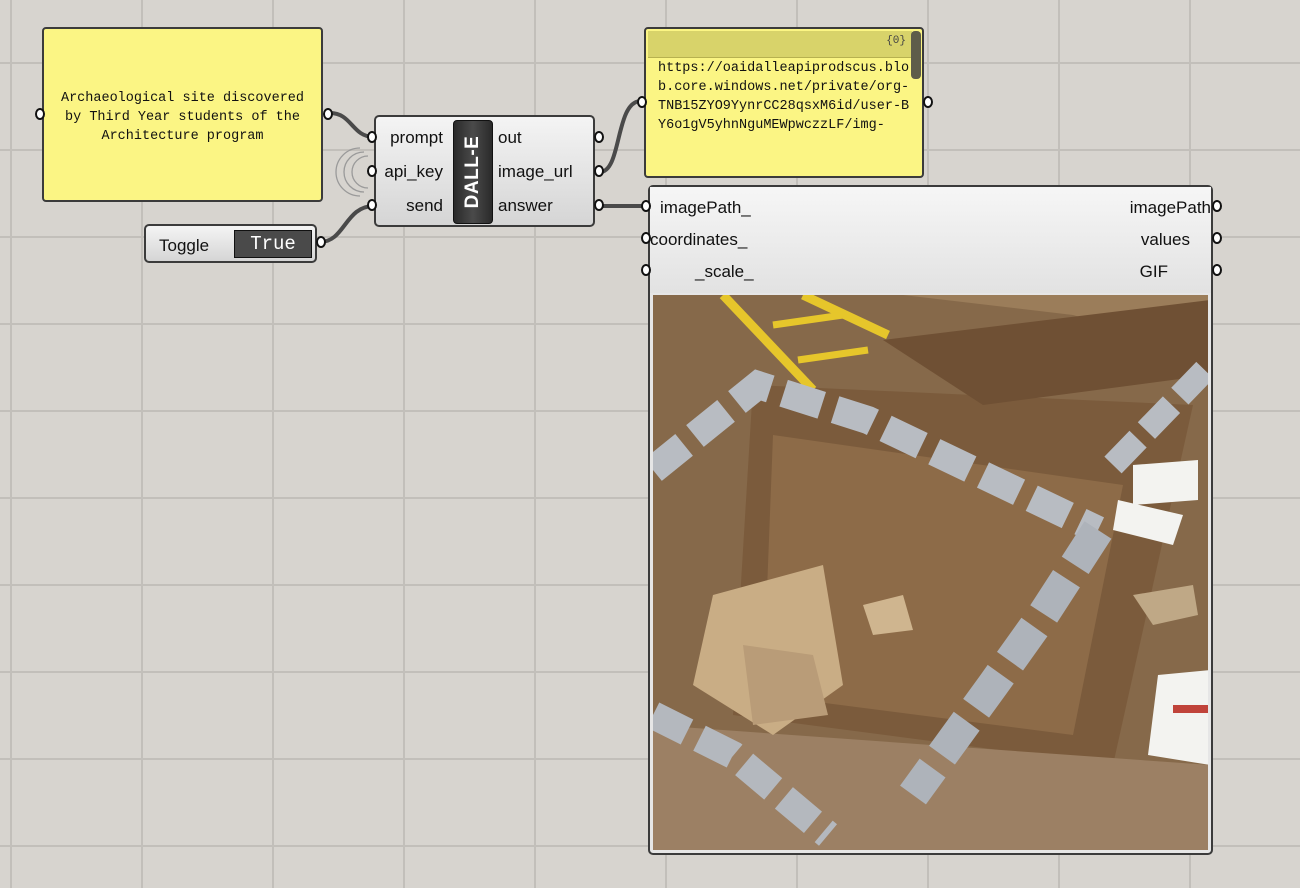 This screenshot has width=1300, height=888. I want to click on toggle-component: Toggle True, so click(230, 243).